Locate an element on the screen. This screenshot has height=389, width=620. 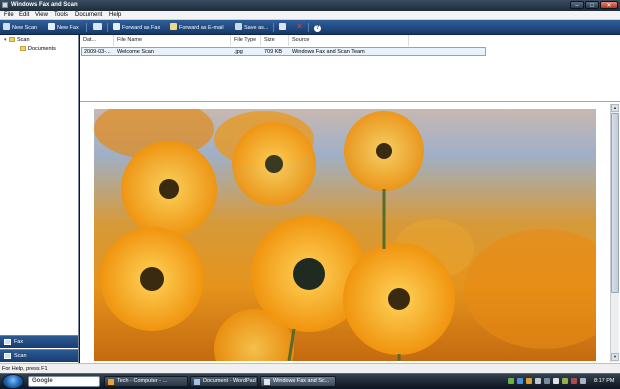
print-button is located at coordinates (283, 27).